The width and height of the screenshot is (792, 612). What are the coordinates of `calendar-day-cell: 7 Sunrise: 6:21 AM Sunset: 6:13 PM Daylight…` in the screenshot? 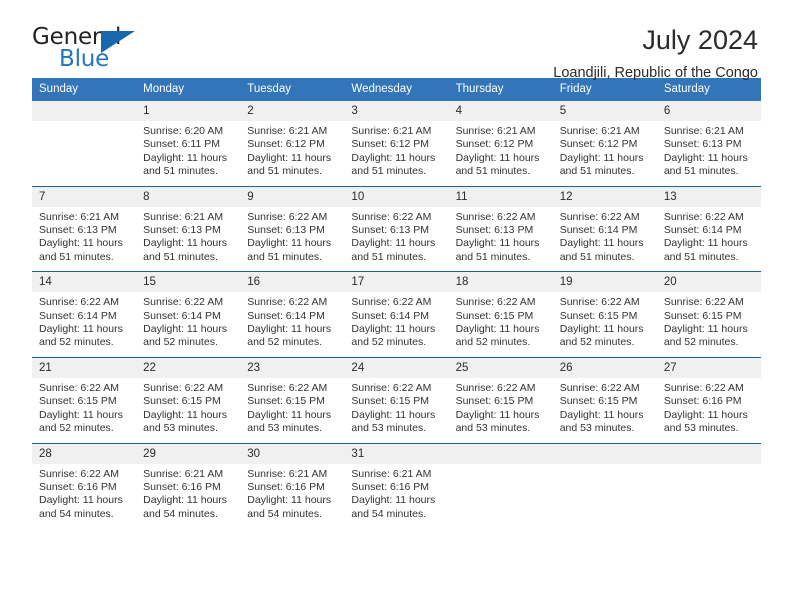 It's located at (84, 228).